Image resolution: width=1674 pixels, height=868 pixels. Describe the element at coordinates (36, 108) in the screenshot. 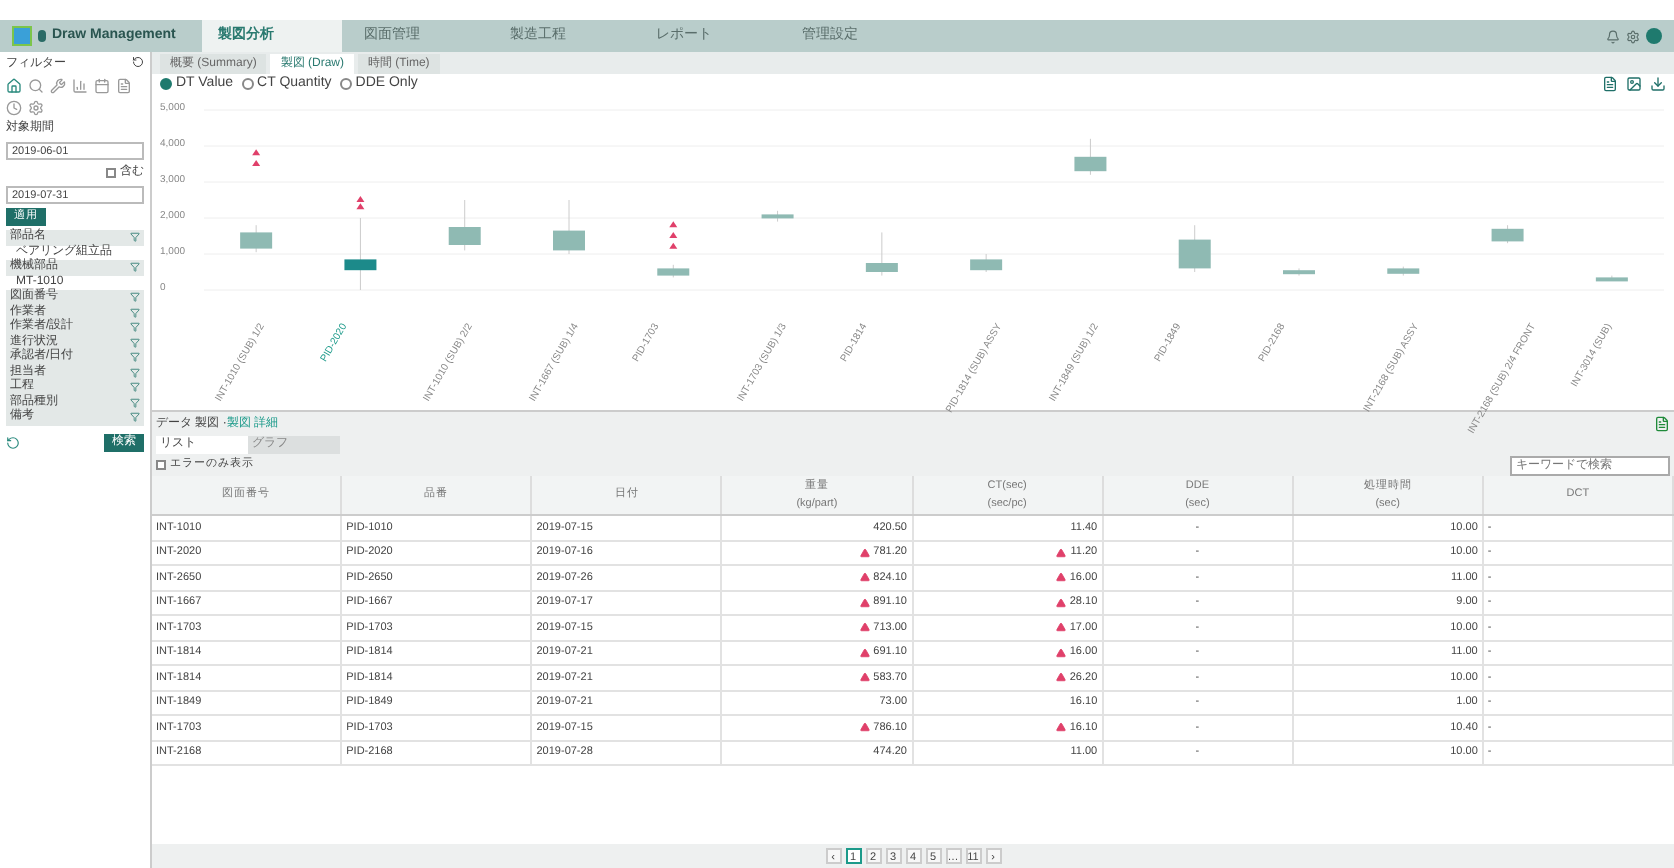

I see `gear-icon` at that location.